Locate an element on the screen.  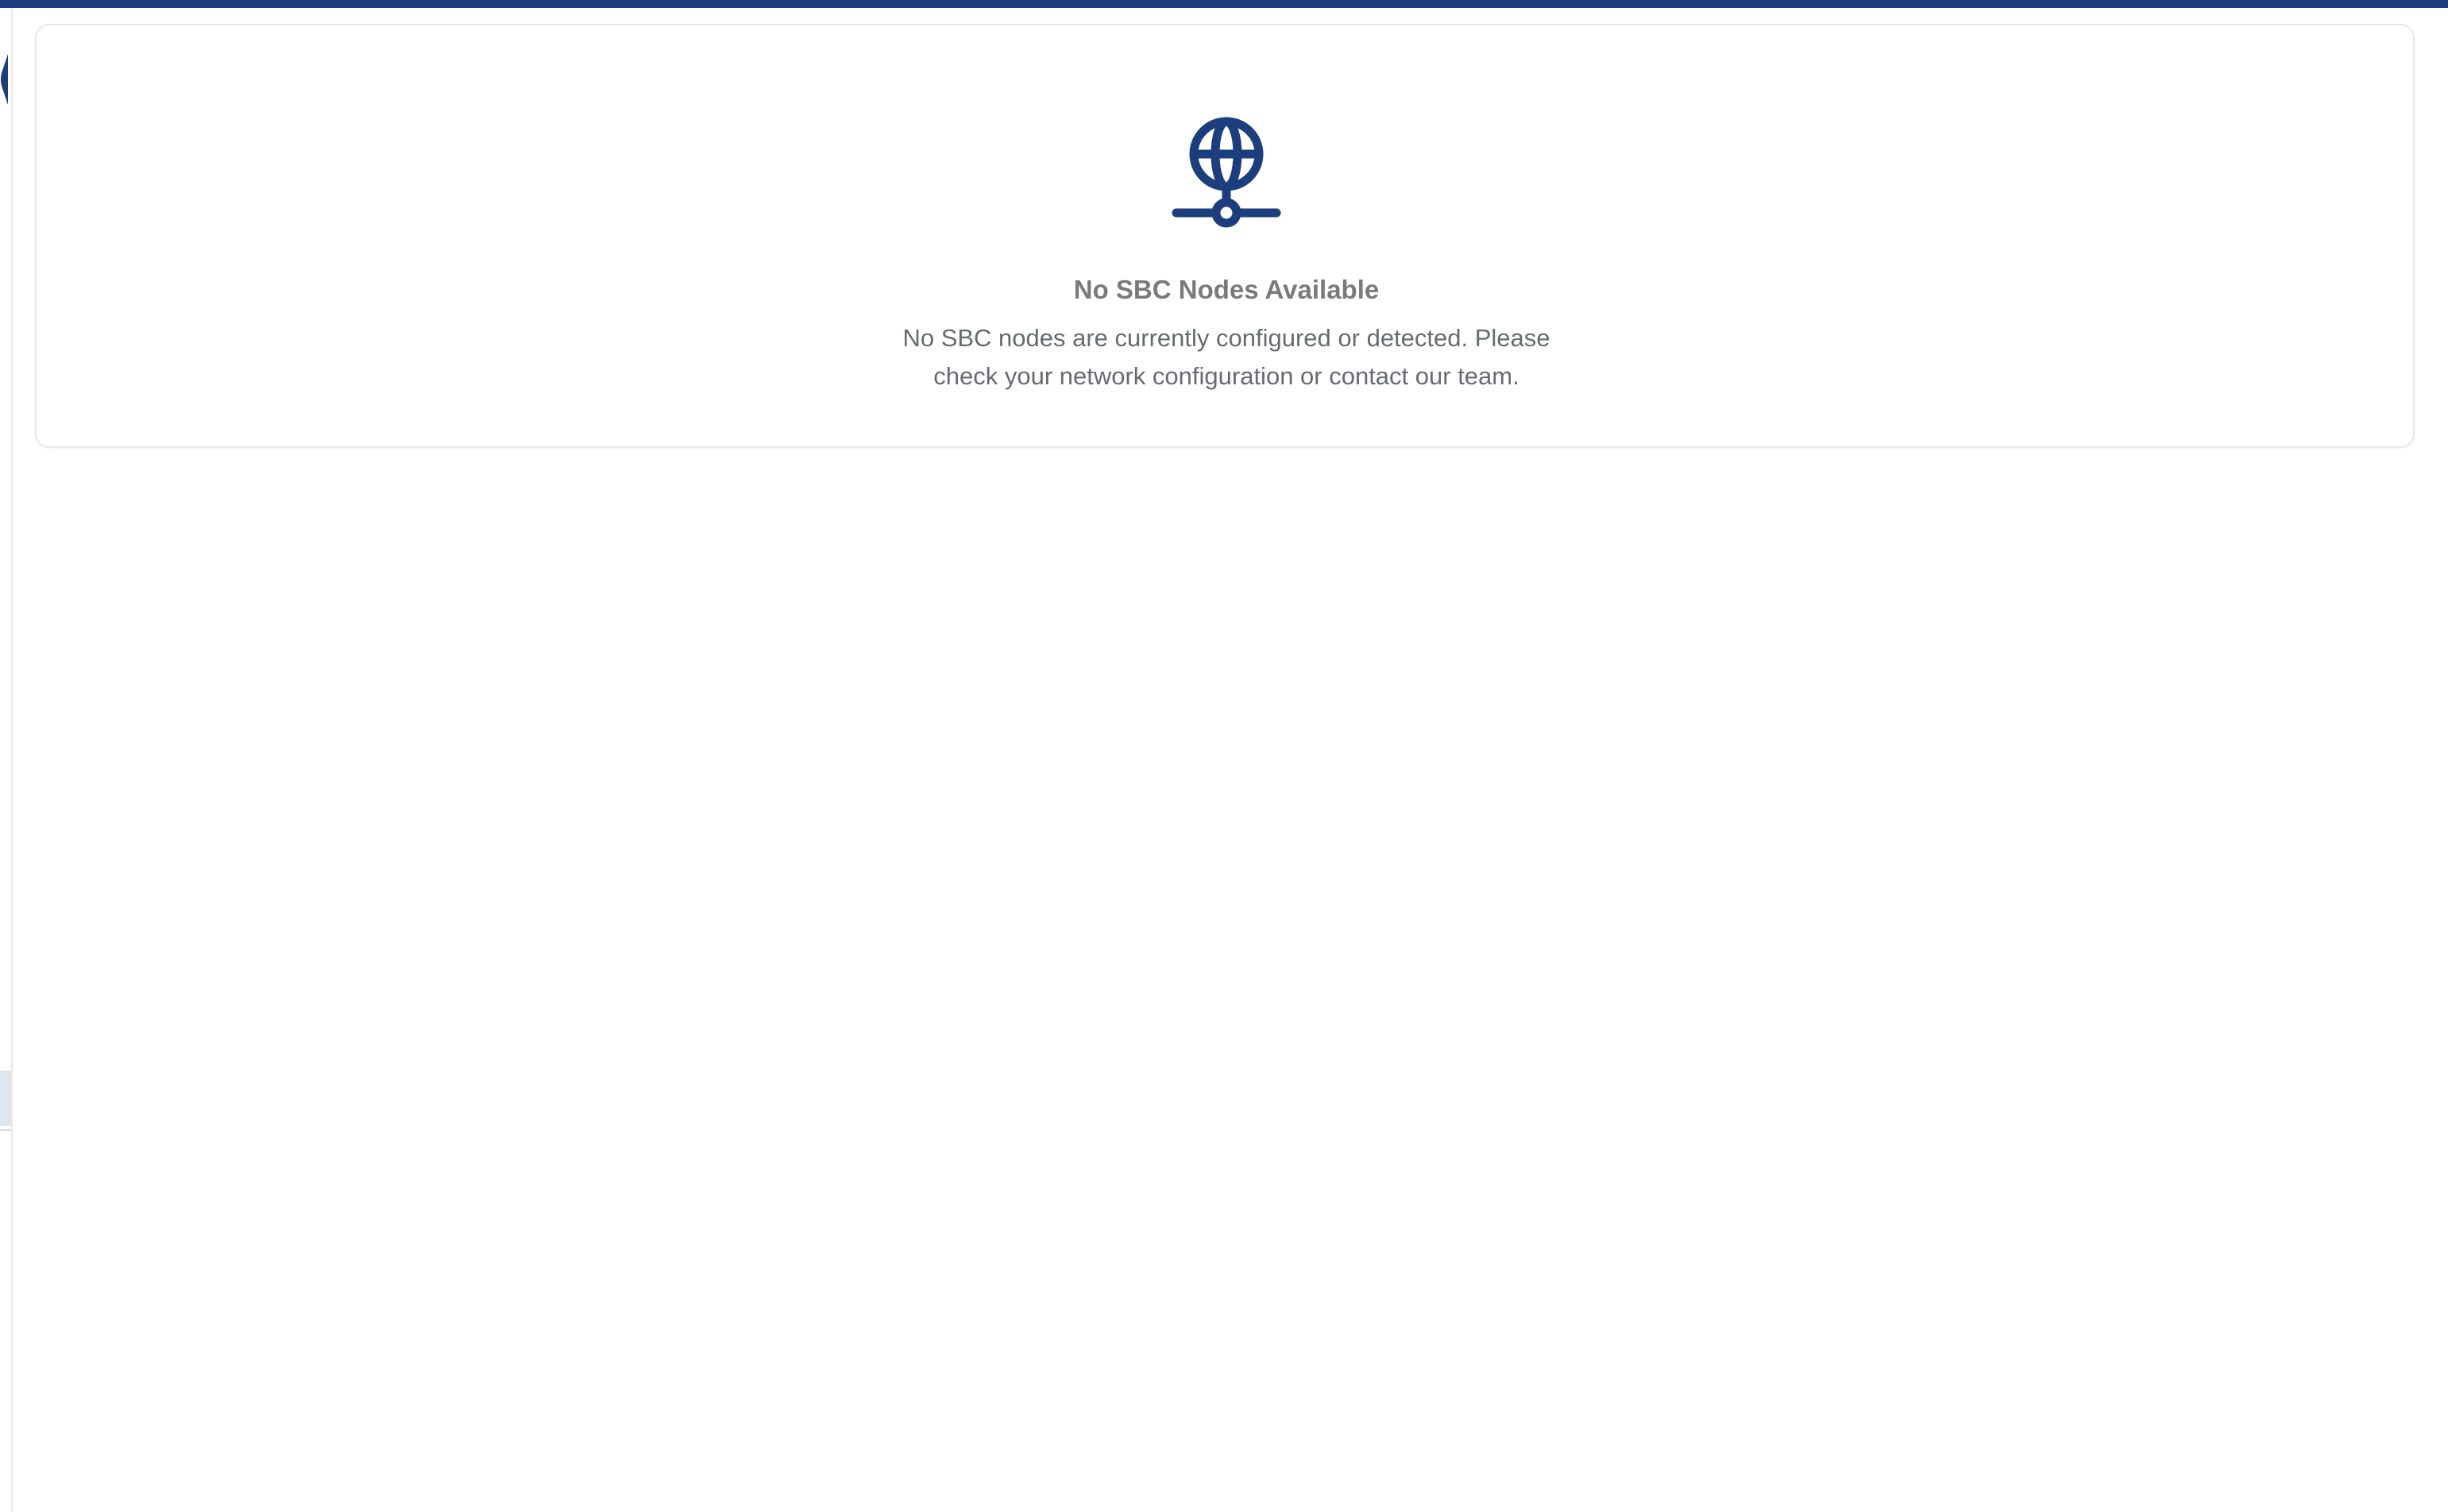
sidebar-expand-toggle is located at coordinates (4, 79).